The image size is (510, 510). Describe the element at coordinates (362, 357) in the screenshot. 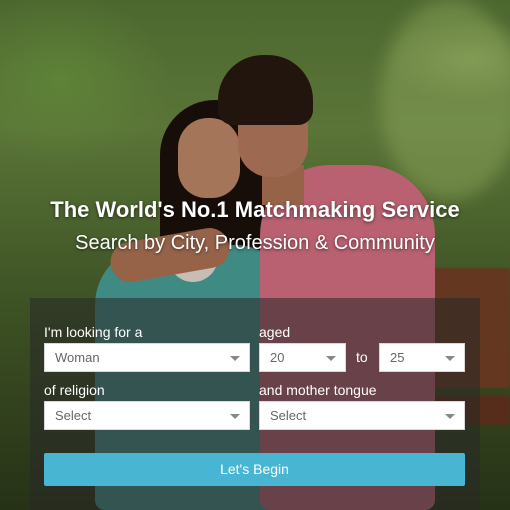

I see `to-label: to` at that location.